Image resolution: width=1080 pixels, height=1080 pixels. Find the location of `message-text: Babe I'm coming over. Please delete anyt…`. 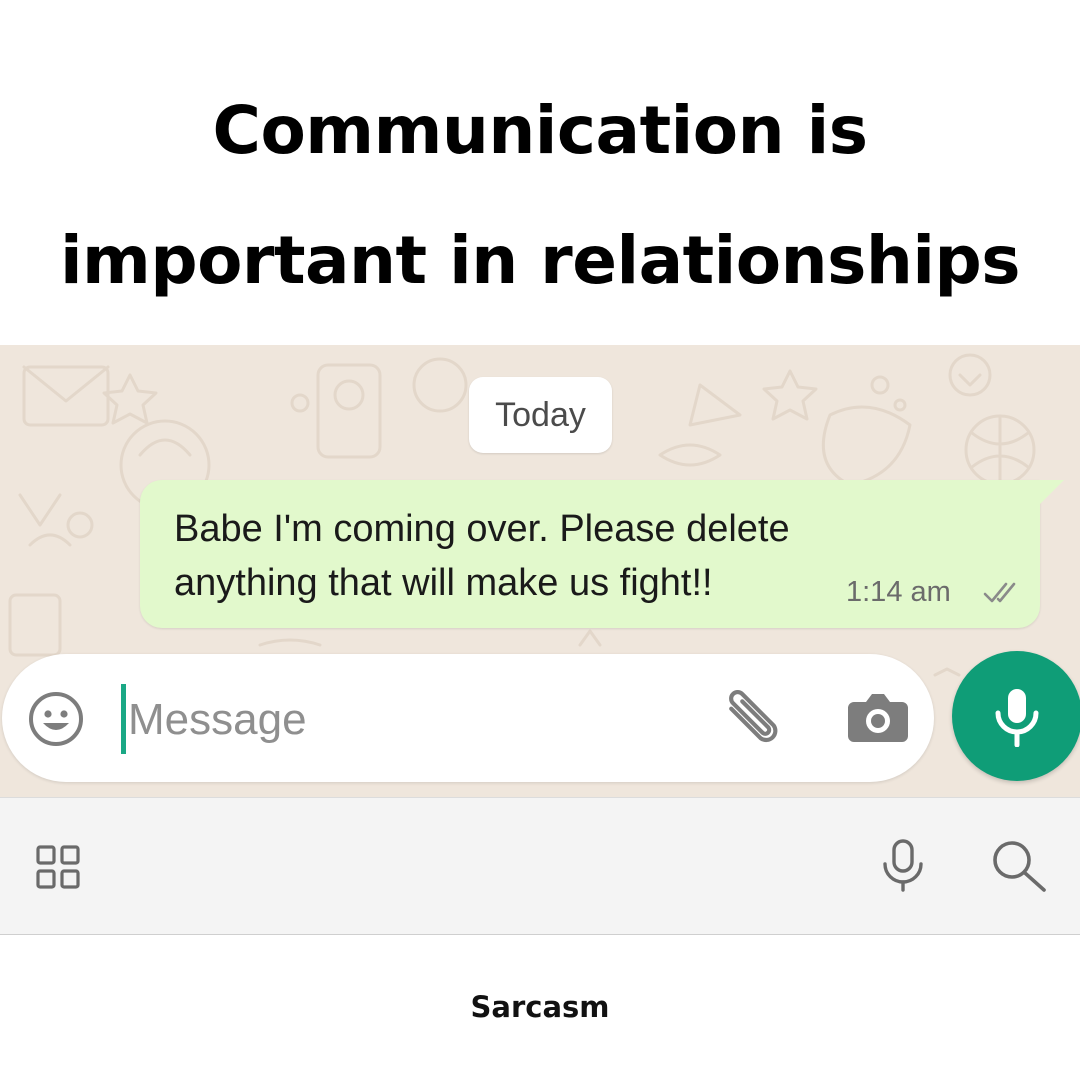

message-text: Babe I'm coming over. Please delete anyt… is located at coordinates (534, 556).